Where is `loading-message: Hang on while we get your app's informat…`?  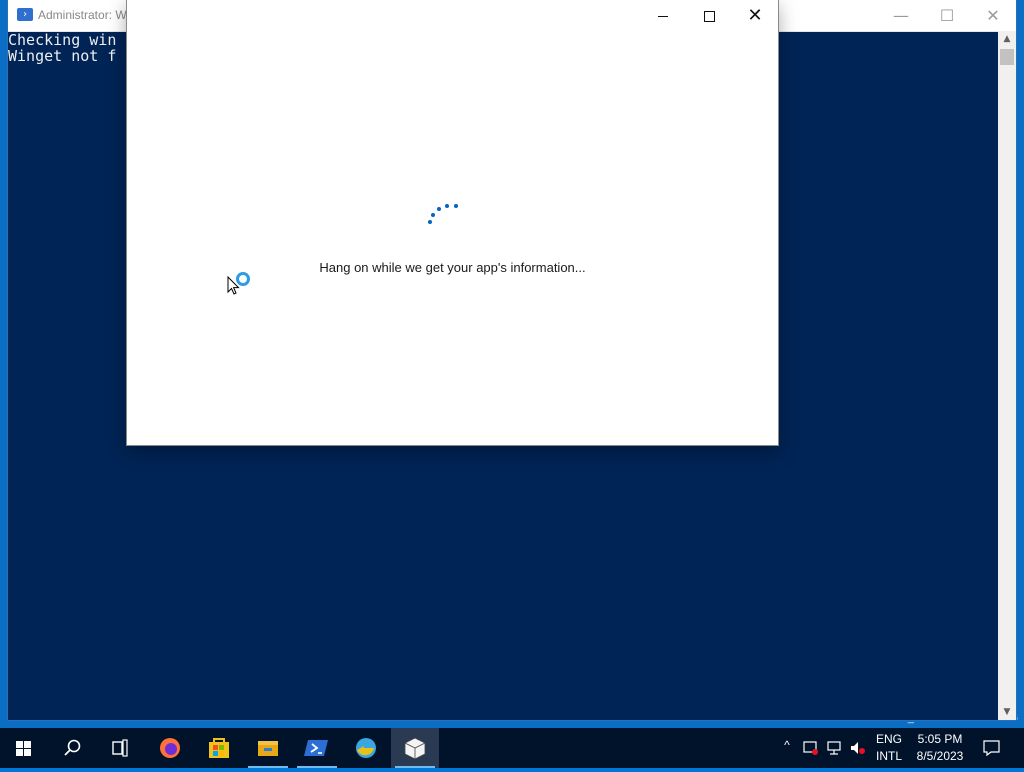 loading-message: Hang on while we get your app's informat… is located at coordinates (452, 267).